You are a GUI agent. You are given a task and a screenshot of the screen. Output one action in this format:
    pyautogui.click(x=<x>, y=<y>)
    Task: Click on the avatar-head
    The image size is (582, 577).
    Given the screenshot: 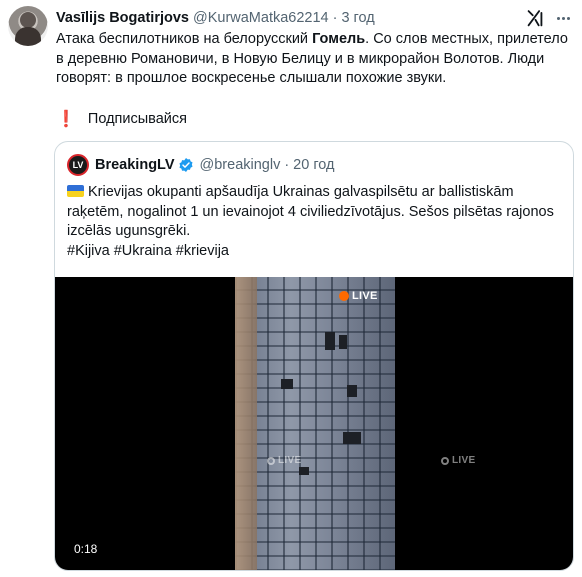 What is the action you would take?
    pyautogui.click(x=28, y=20)
    